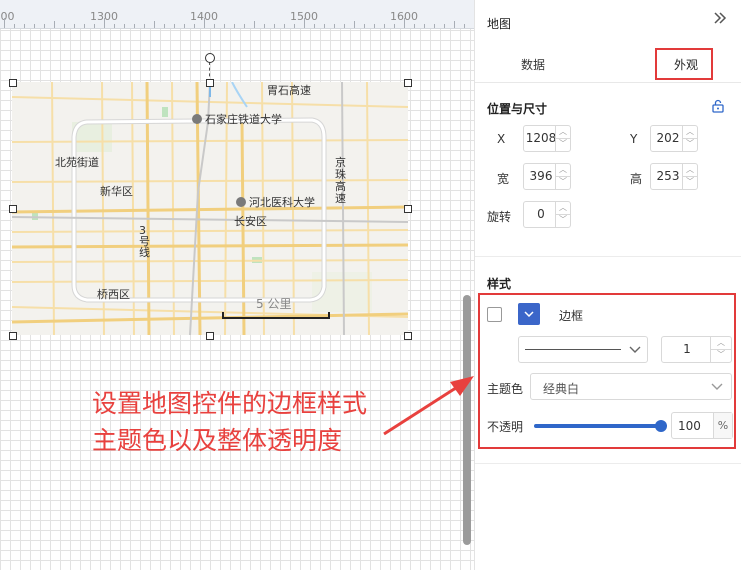  I want to click on unlock-icon, so click(718, 107).